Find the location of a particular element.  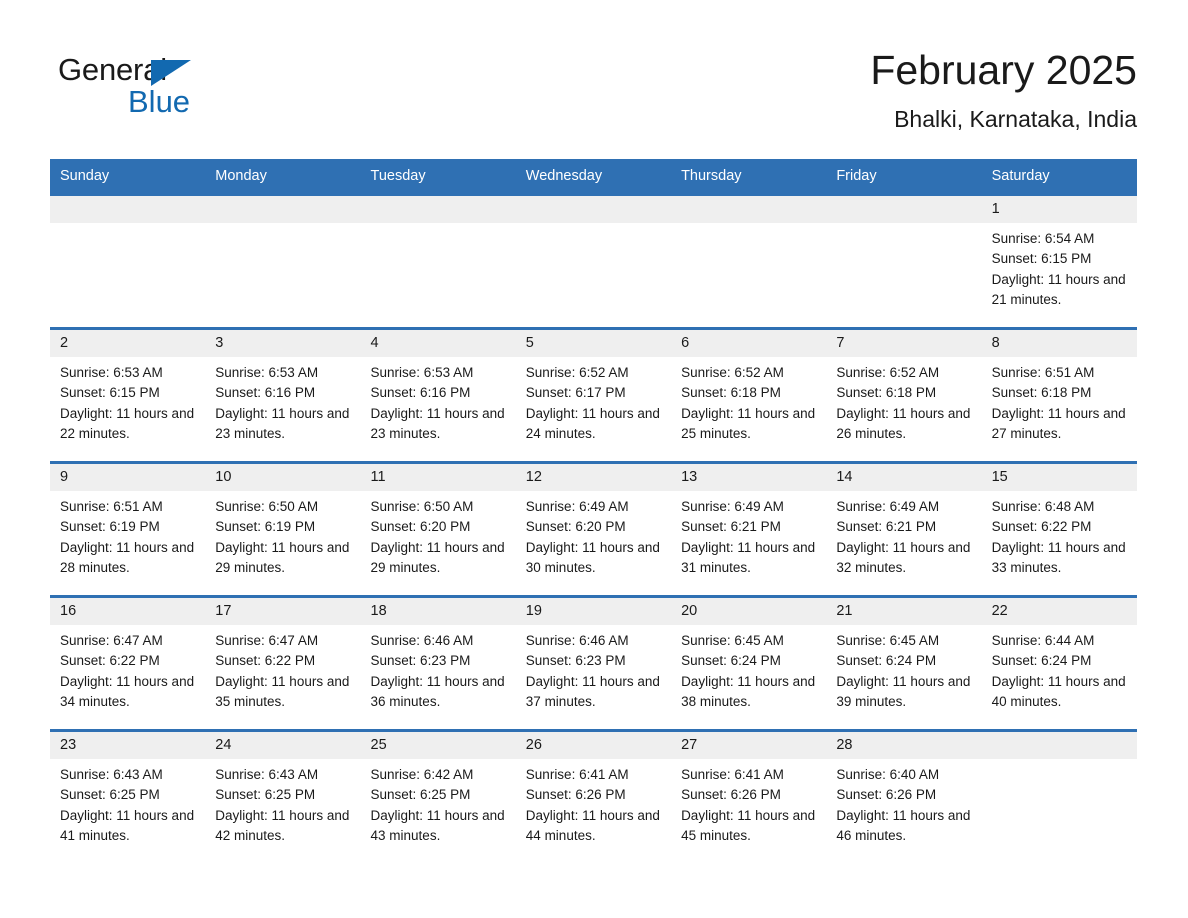

day-number-band: 13 is located at coordinates (749, 477).